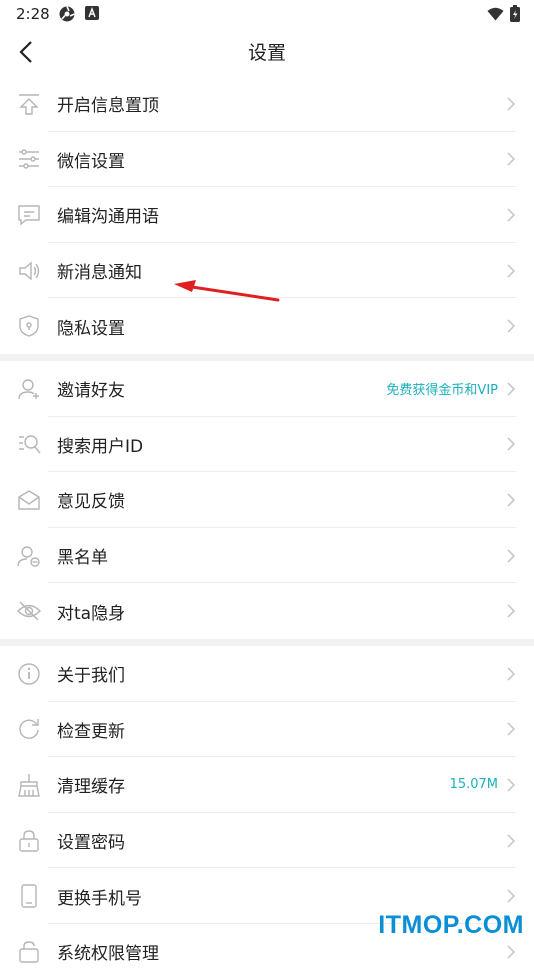  Describe the element at coordinates (91, 502) in the screenshot. I see `settings-row-label: 意见反馈` at that location.